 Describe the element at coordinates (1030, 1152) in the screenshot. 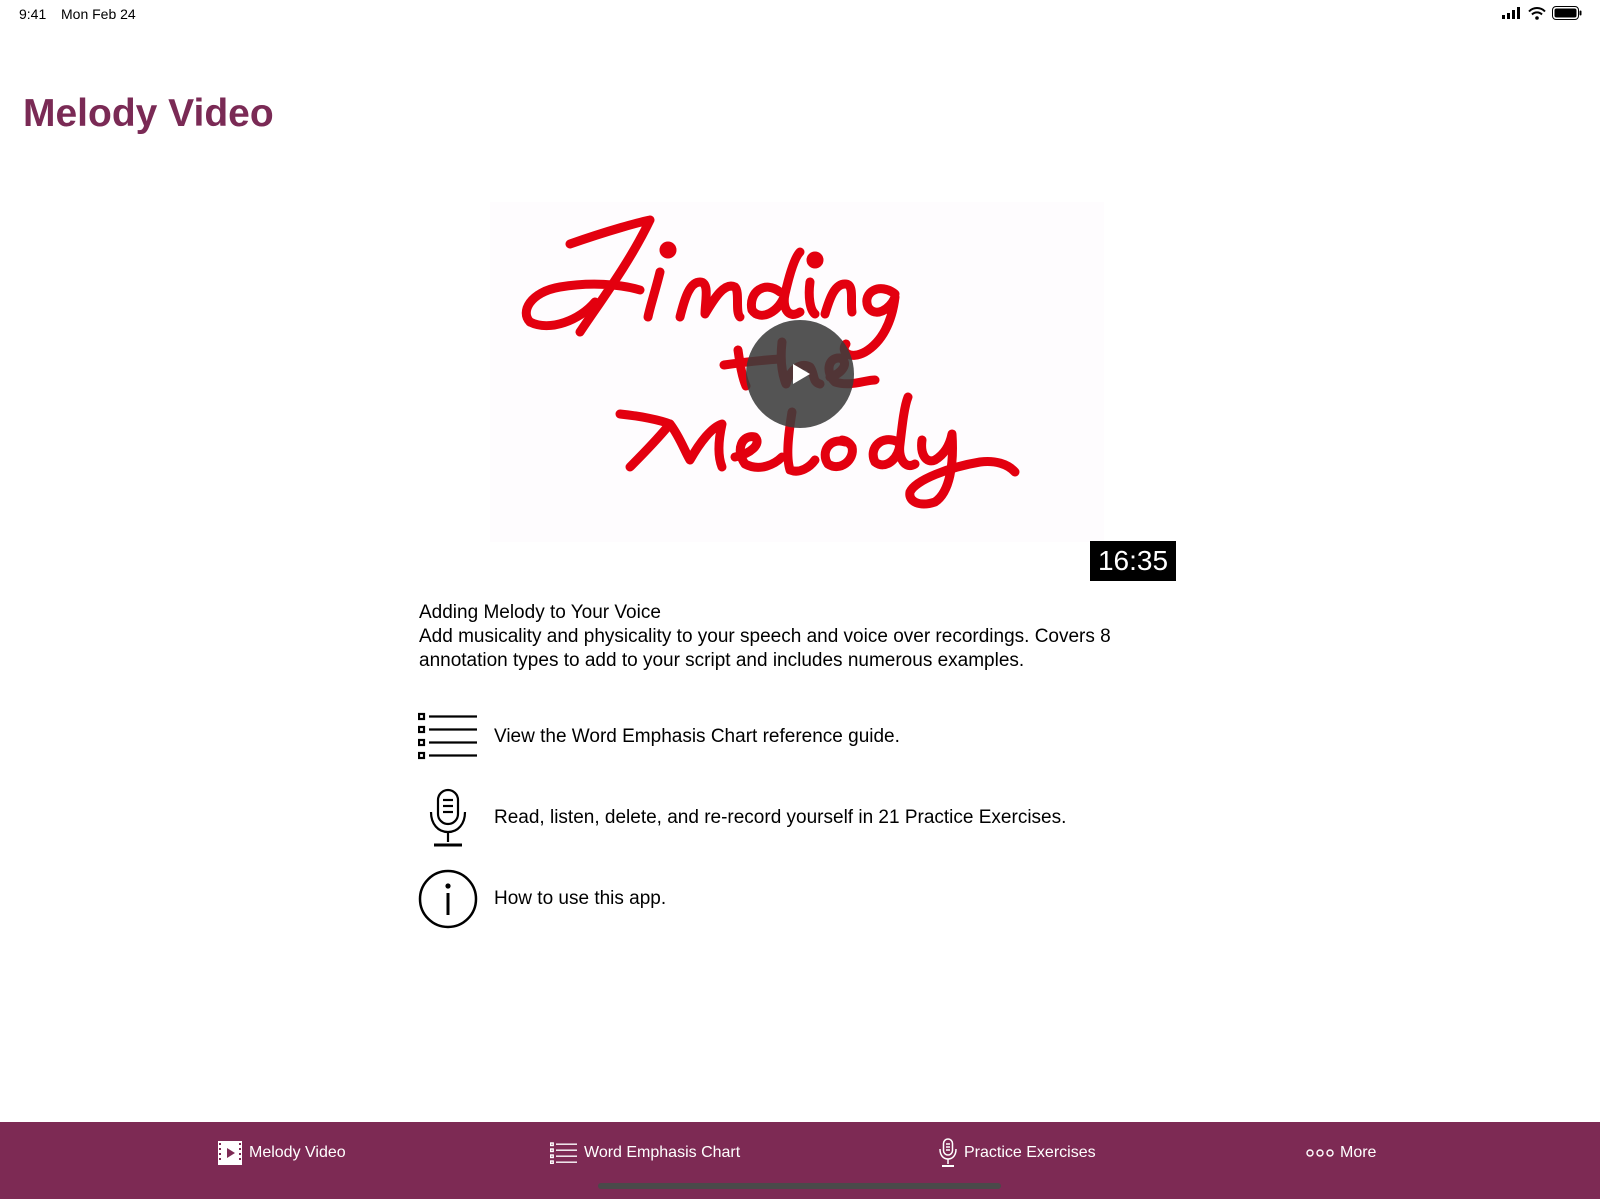

I see `tab-label: Practice Exercises` at that location.